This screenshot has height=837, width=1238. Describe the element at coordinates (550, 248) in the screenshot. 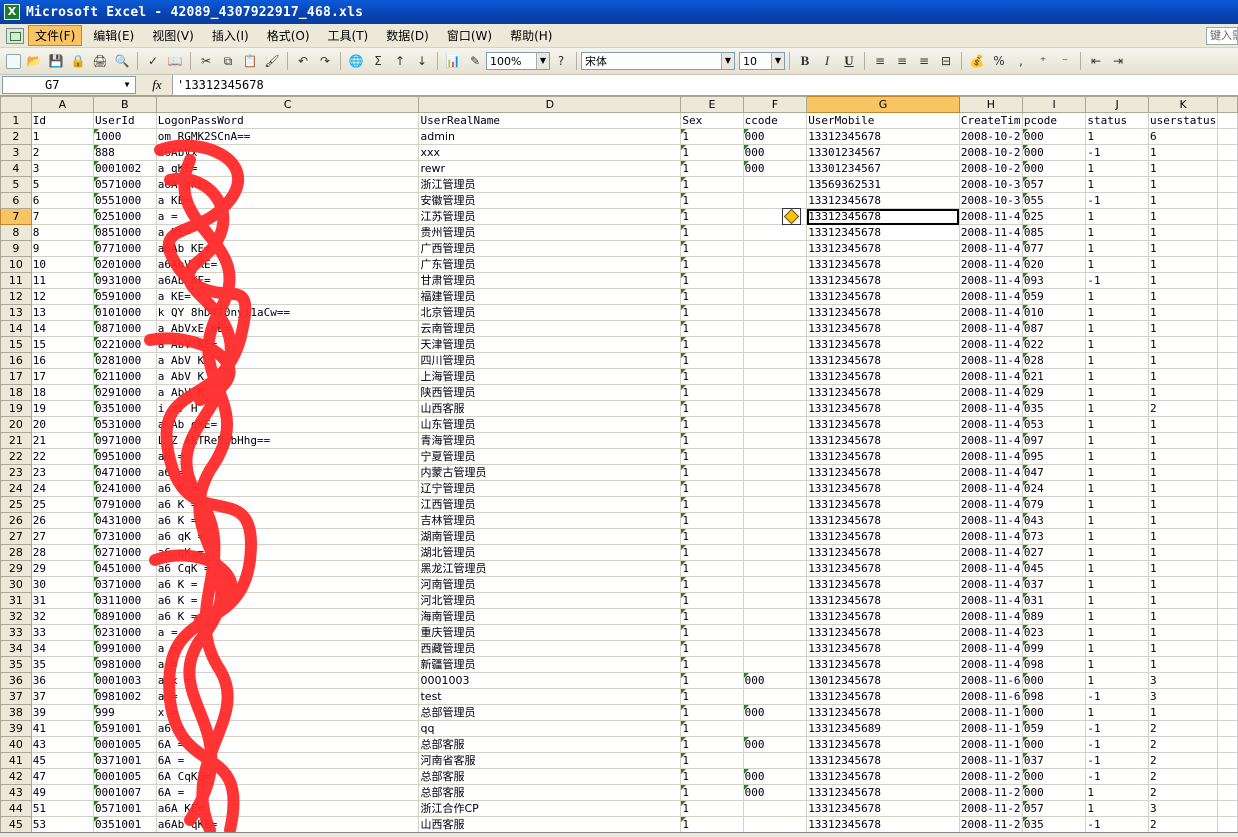

I see `cell: 广西管理员` at that location.